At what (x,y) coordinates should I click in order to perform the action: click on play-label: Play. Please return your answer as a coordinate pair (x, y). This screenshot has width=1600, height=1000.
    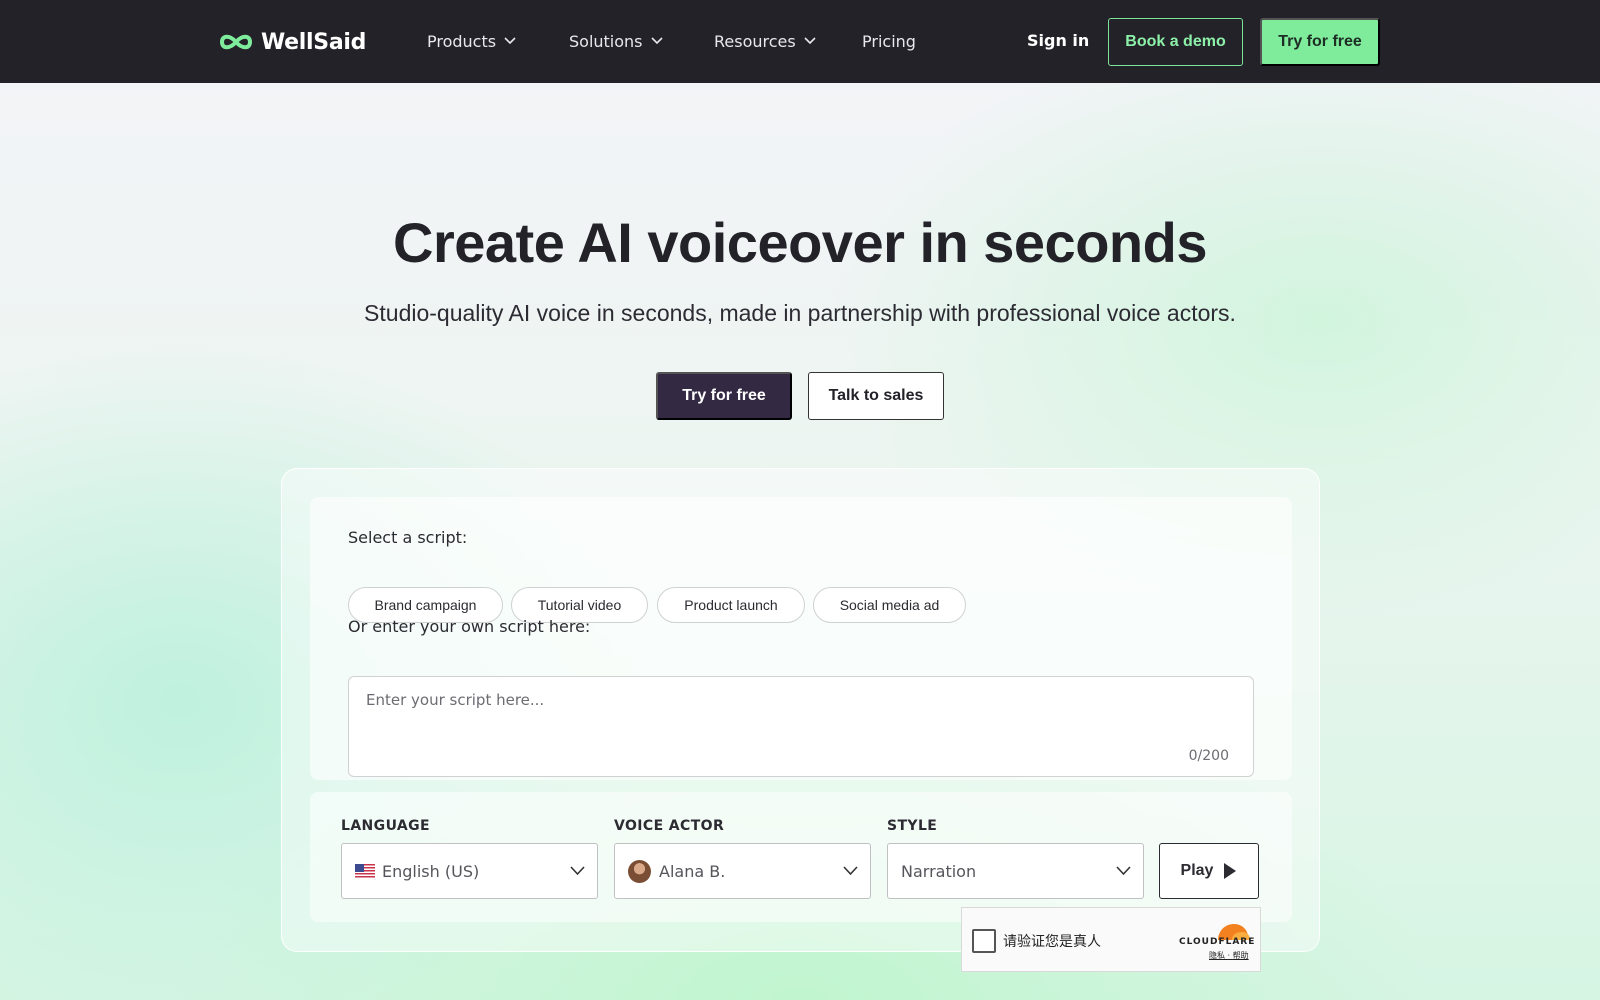
    Looking at the image, I should click on (1197, 870).